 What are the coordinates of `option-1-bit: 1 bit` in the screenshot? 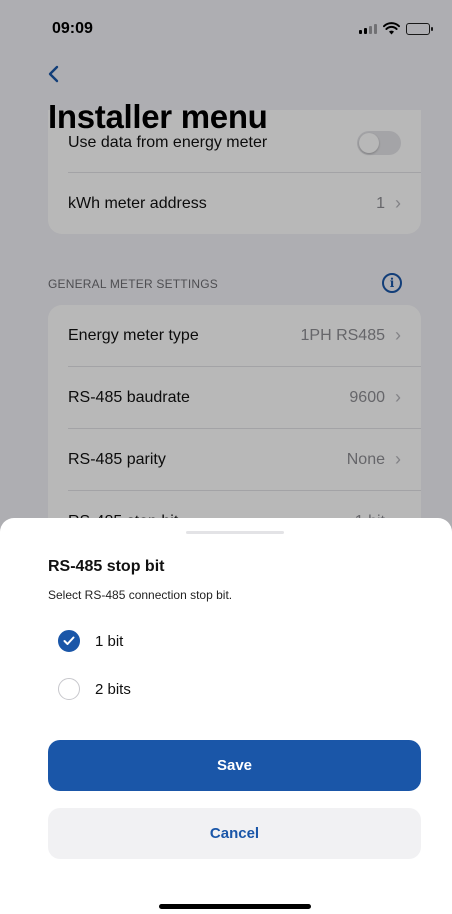 It's located at (90, 641).